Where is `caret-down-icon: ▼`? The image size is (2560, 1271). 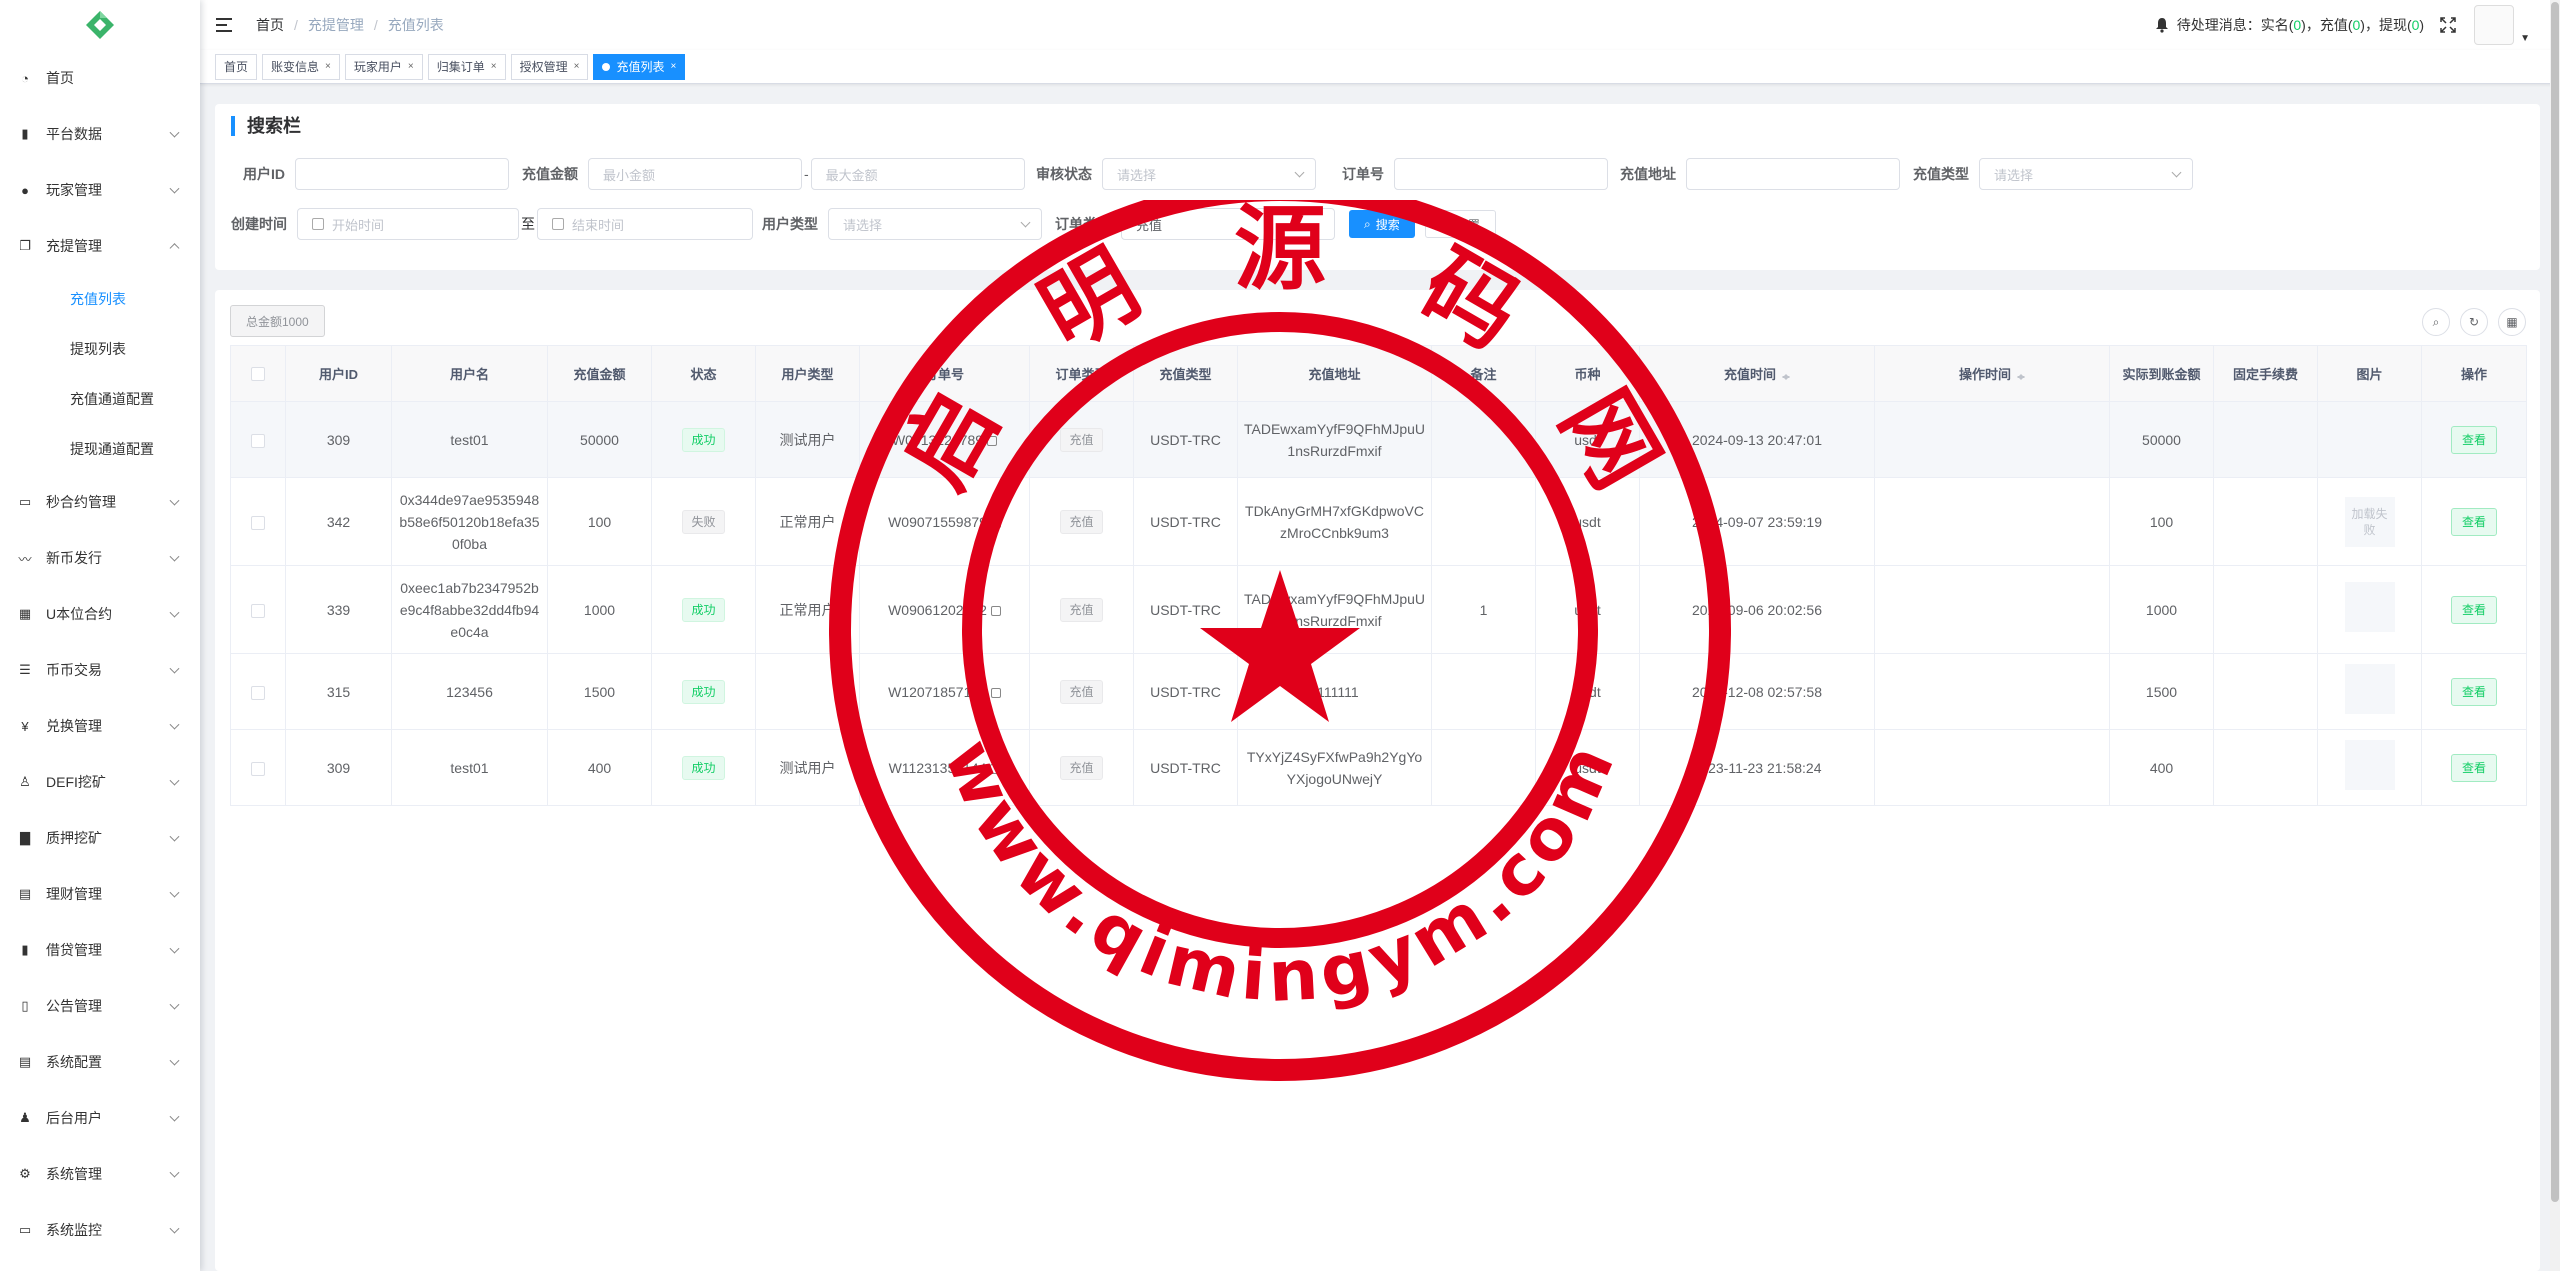 caret-down-icon: ▼ is located at coordinates (2525, 38).